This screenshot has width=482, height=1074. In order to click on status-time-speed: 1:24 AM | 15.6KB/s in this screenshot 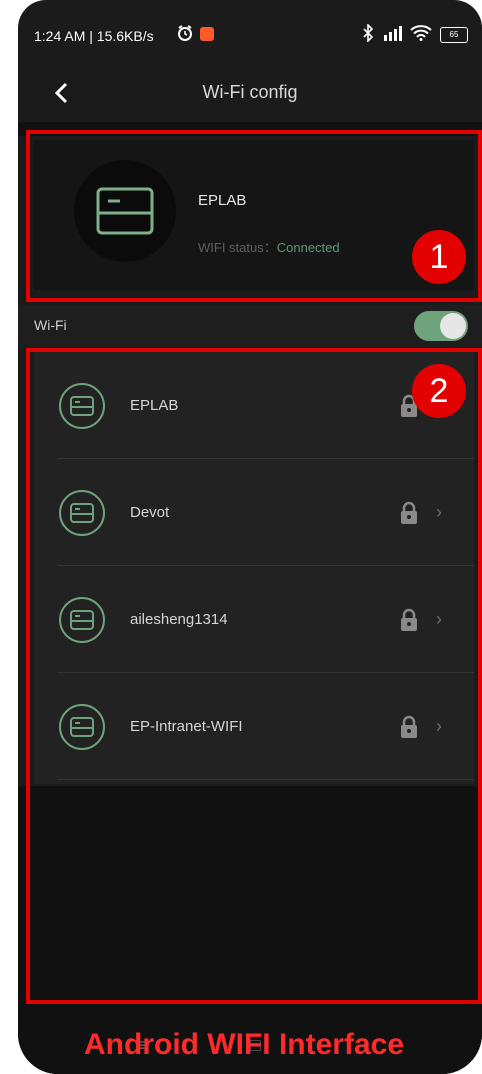, I will do `click(94, 36)`.